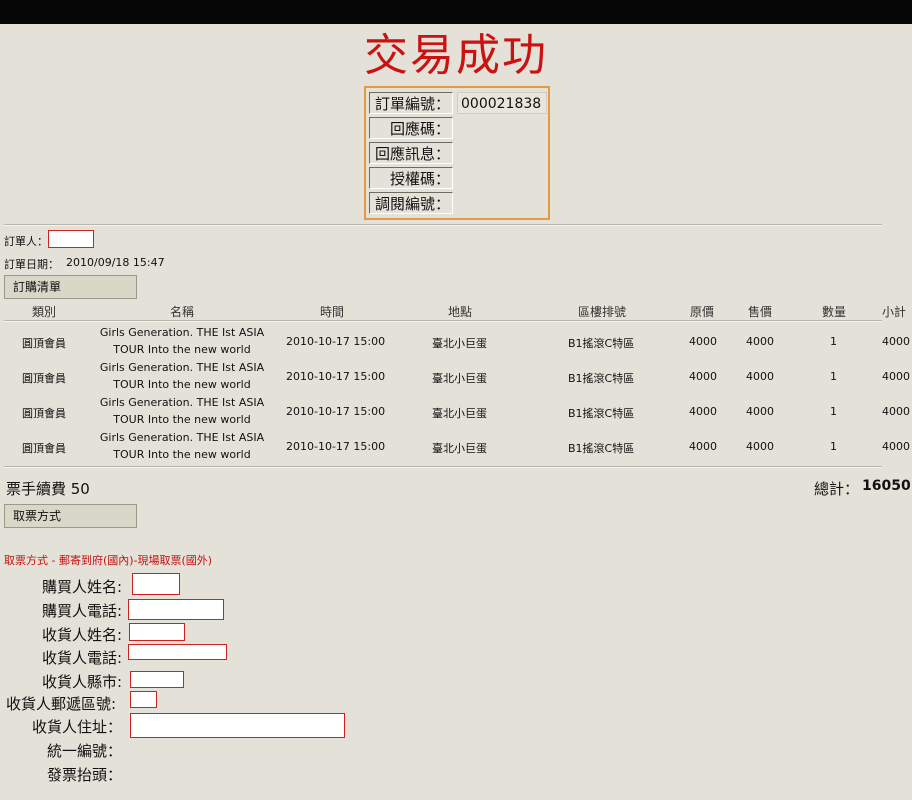 The width and height of the screenshot is (912, 800). What do you see at coordinates (237, 725) in the screenshot?
I see `recipient-address-input` at bounding box center [237, 725].